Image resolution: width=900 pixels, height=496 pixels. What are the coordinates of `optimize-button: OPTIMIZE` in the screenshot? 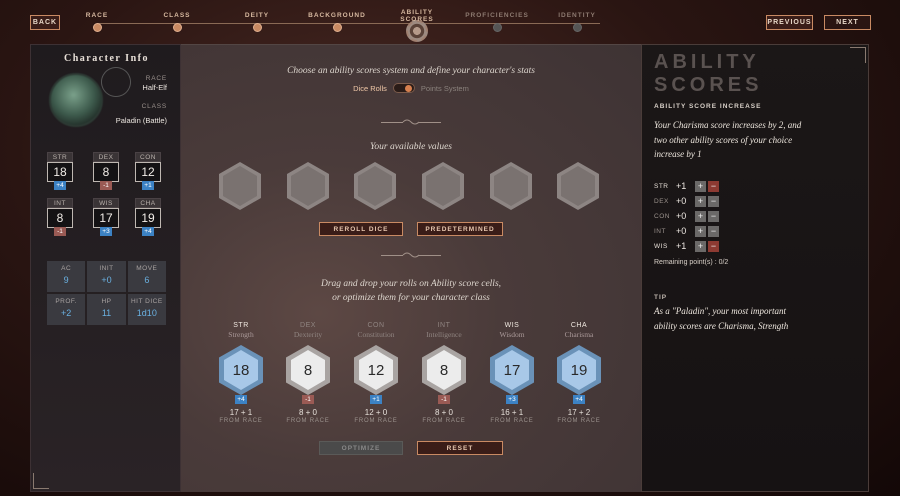 It's located at (361, 448).